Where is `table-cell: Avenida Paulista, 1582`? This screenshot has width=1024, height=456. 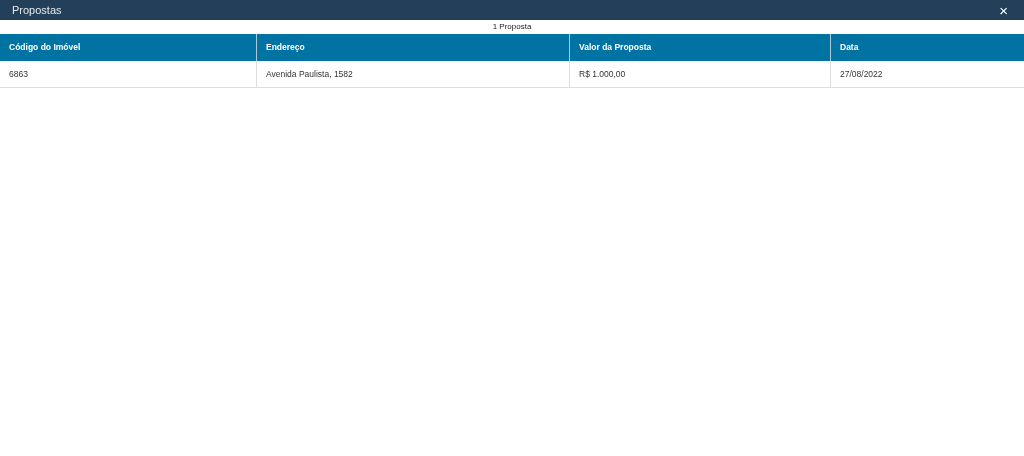 table-cell: Avenida Paulista, 1582 is located at coordinates (309, 74).